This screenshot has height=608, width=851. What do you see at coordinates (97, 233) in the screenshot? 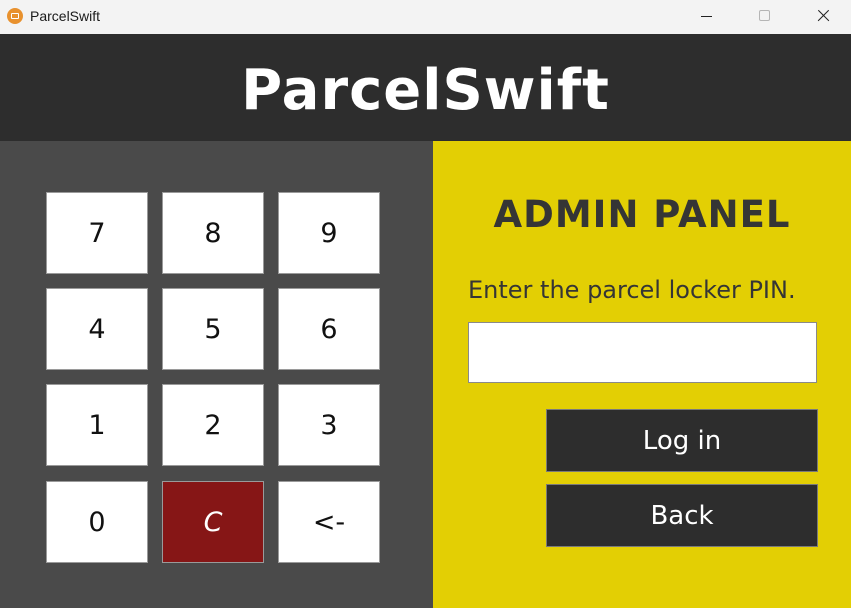
I see `key-7: 7` at bounding box center [97, 233].